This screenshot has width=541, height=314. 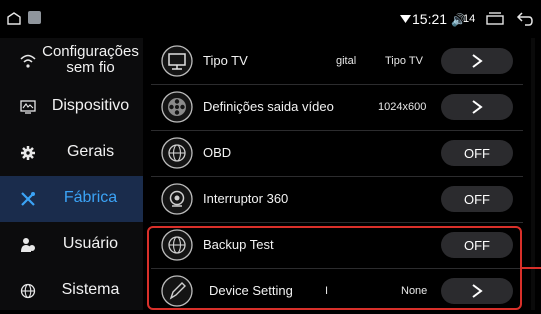 I want to click on sidebar-item-label: Dispositivo, so click(x=90, y=105).